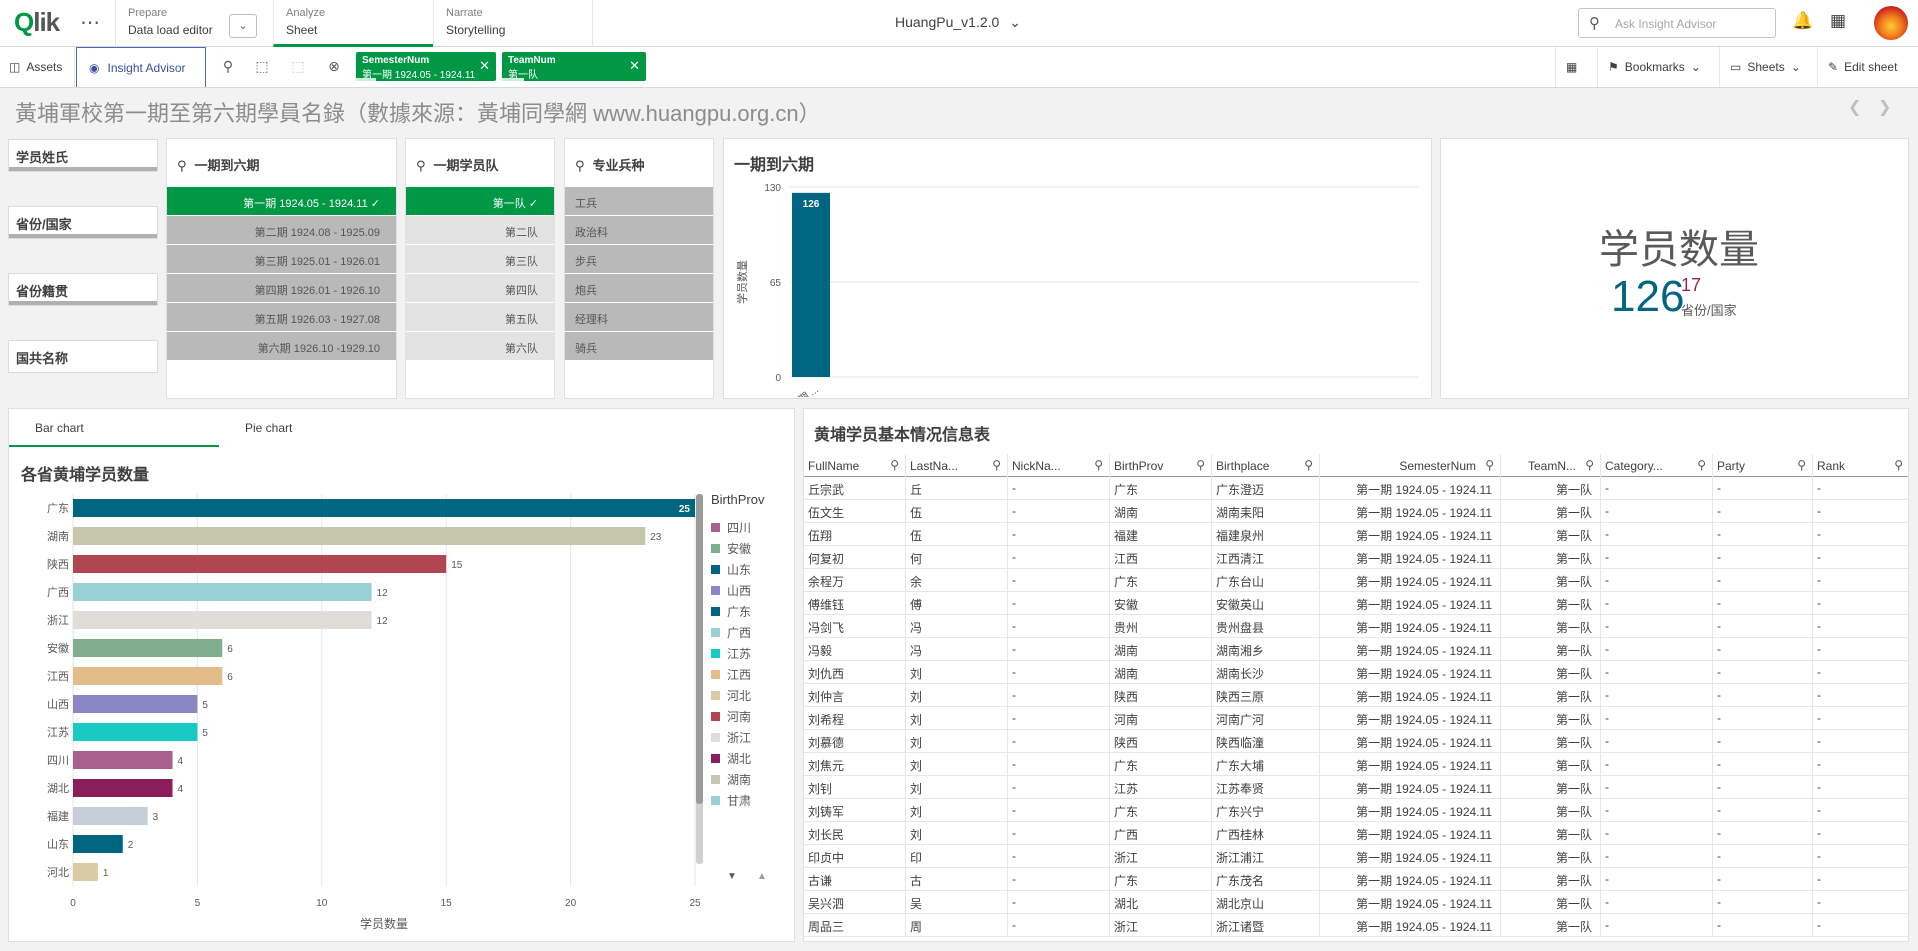 This screenshot has height=951, width=1918. Describe the element at coordinates (1356, 534) in the screenshot. I see `table-row: 伍翔伍 - 福建 福建泉州 第一期 1924.05 - 1924.11 第一队 - - -` at that location.